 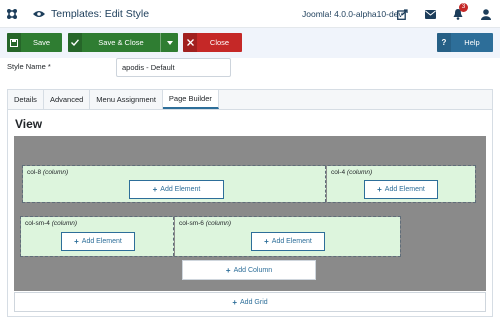 I want to click on external-link-icon, so click(x=402, y=14).